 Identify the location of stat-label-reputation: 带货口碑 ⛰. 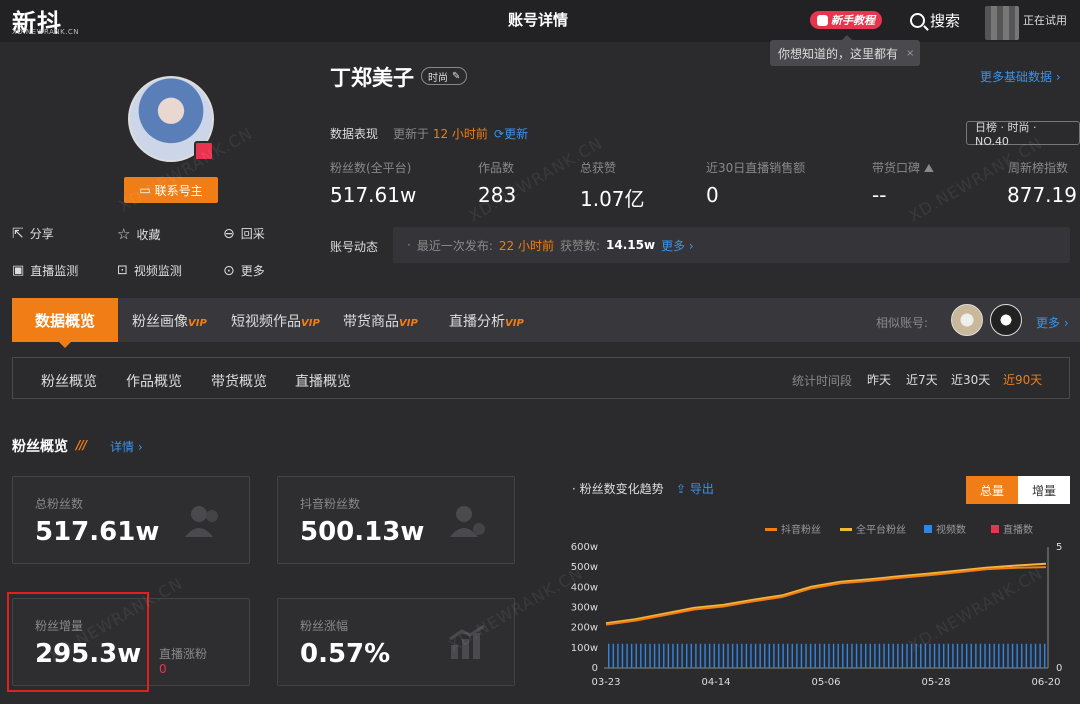
(903, 167).